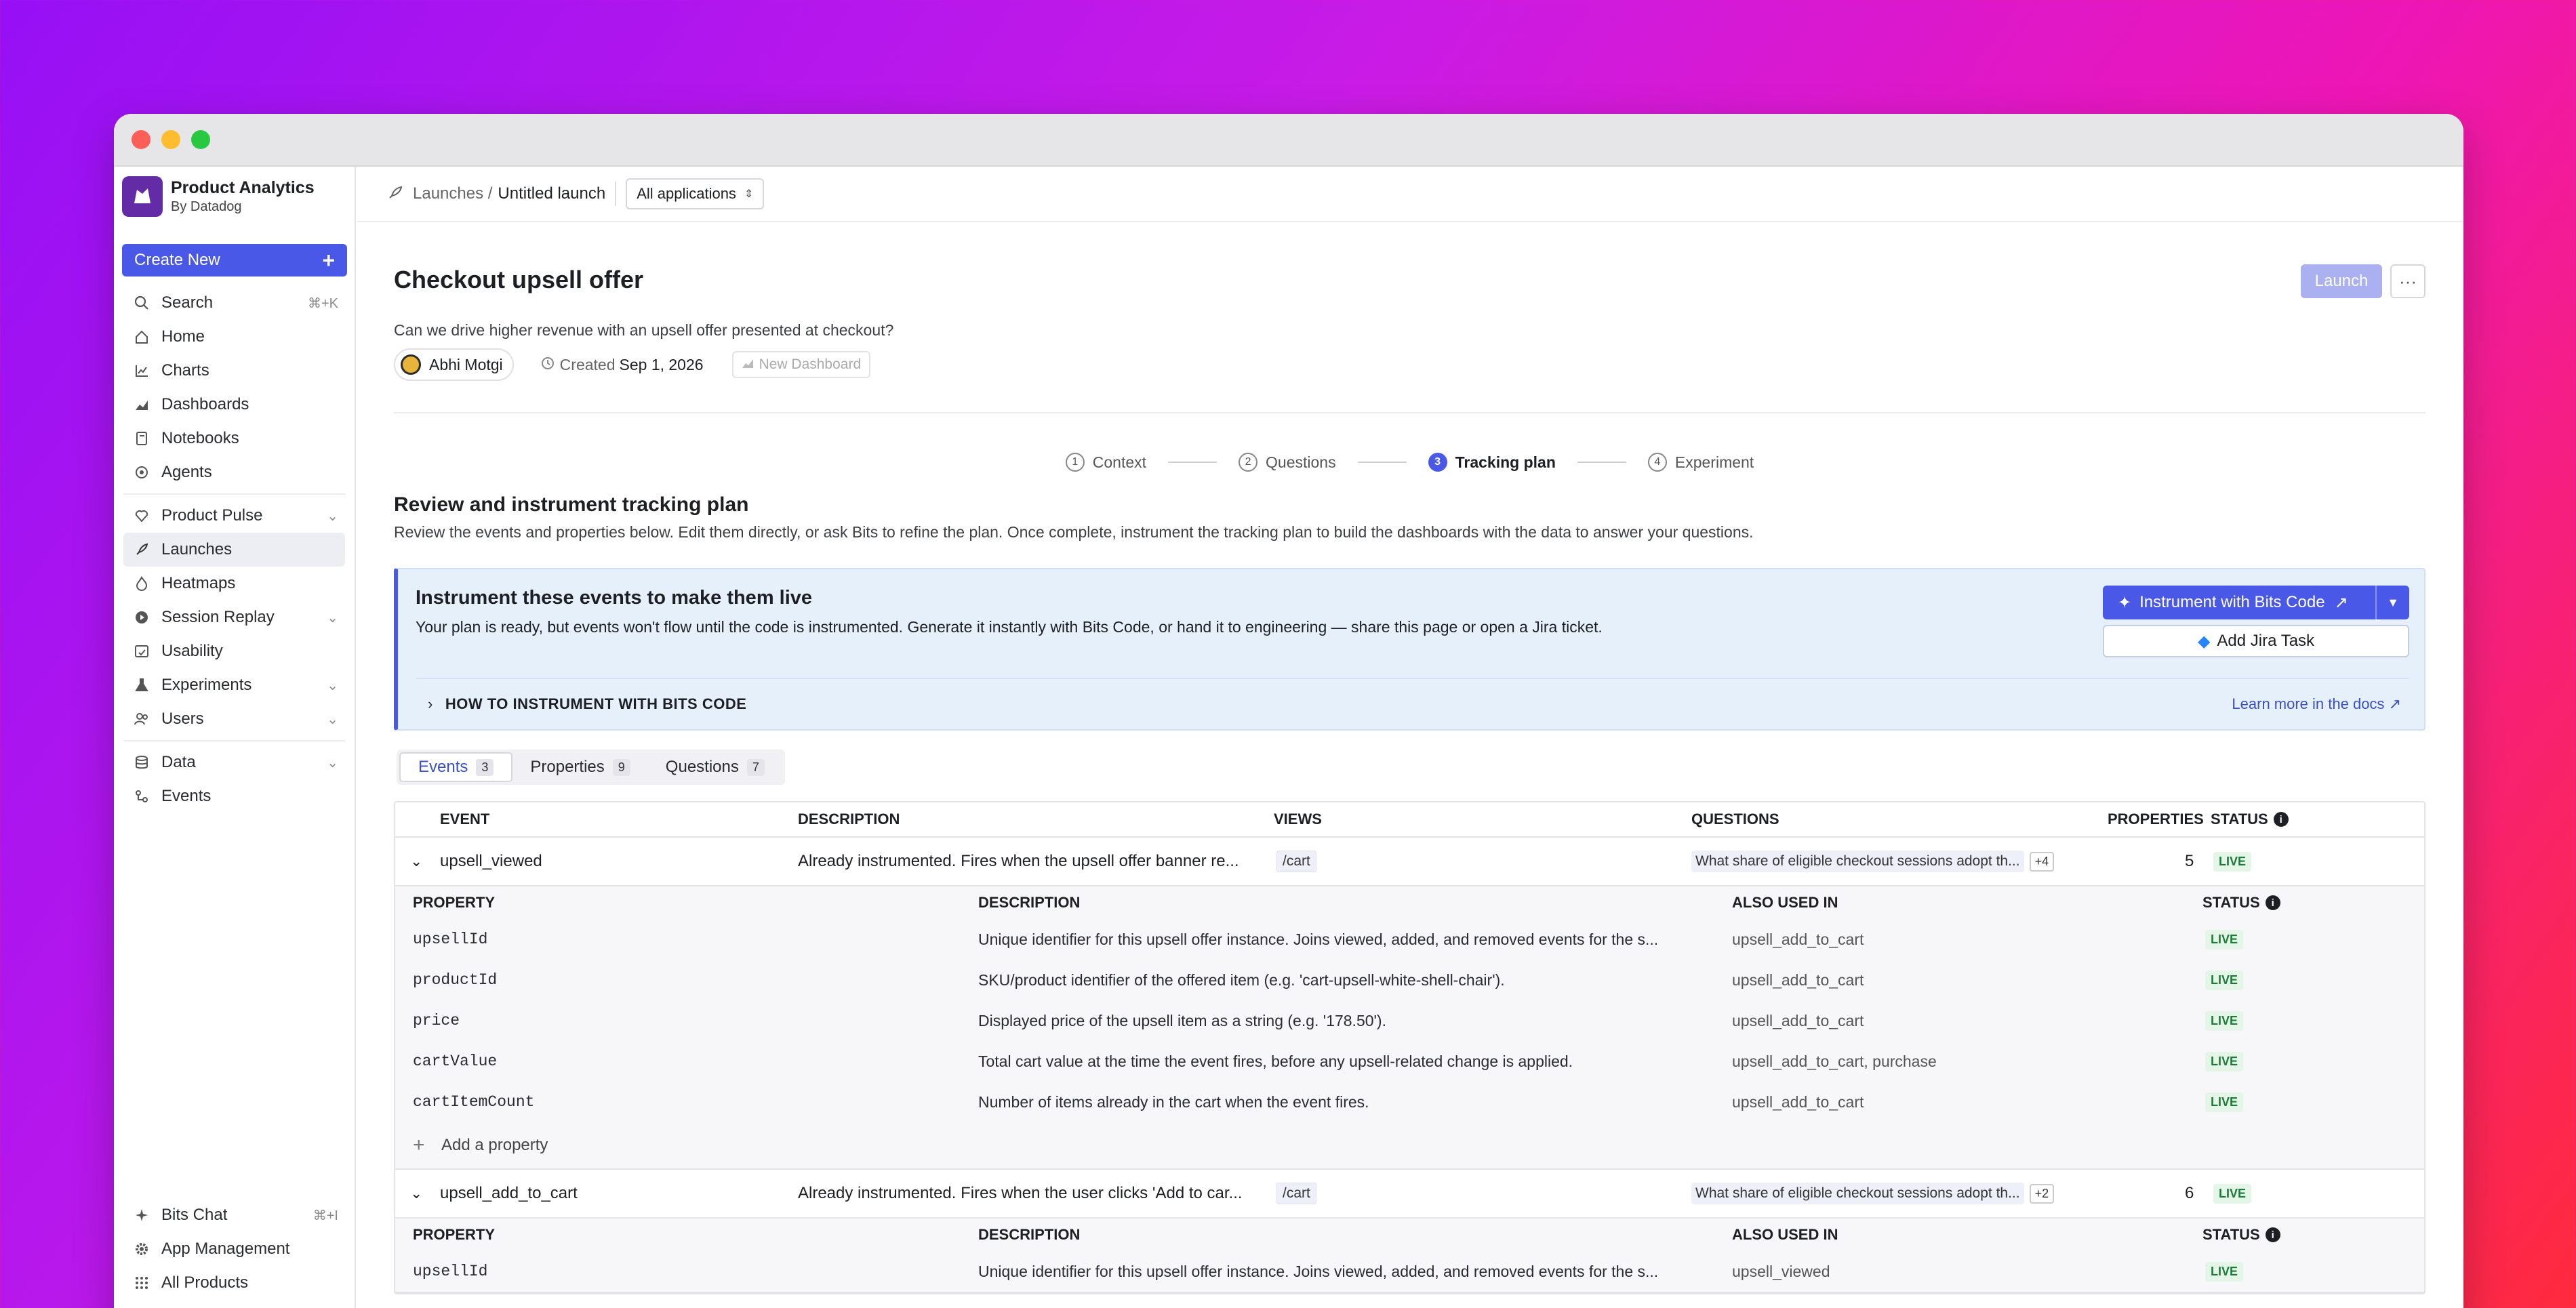 The width and height of the screenshot is (2576, 1308). I want to click on sidebar-item-session-replay: Session Replay ⌄, so click(234, 617).